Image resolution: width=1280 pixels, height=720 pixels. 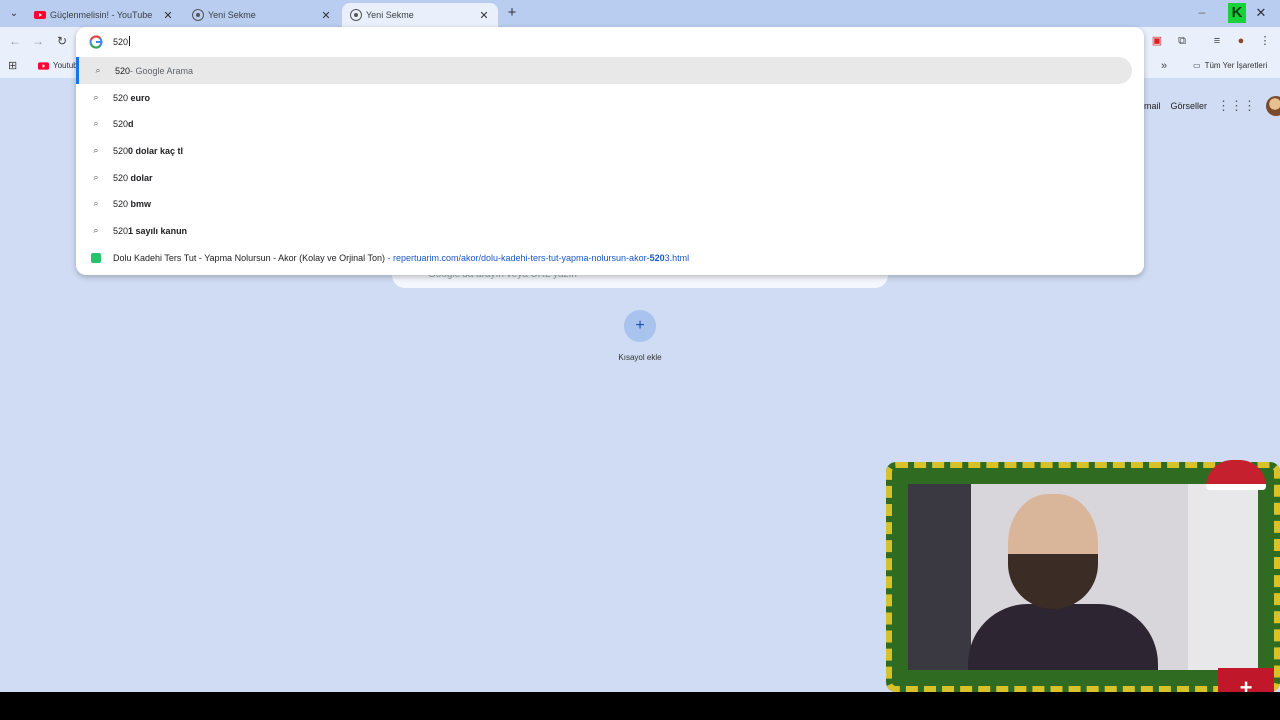 I want to click on all-bookmarks-label: Tüm Yer İşaretleri, so click(x=1236, y=65).